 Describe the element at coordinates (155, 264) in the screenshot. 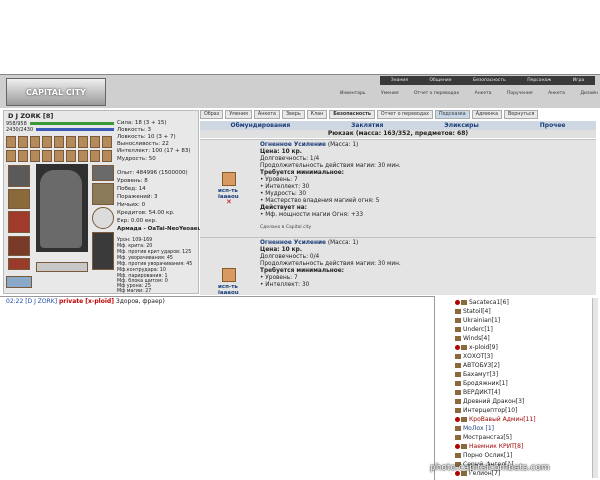

I see `detail-line: Мф. против уворачивания: 45` at that location.